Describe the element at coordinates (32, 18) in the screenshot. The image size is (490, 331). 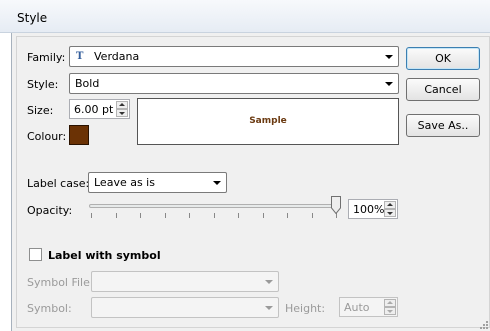
I see `window-title: Style` at that location.